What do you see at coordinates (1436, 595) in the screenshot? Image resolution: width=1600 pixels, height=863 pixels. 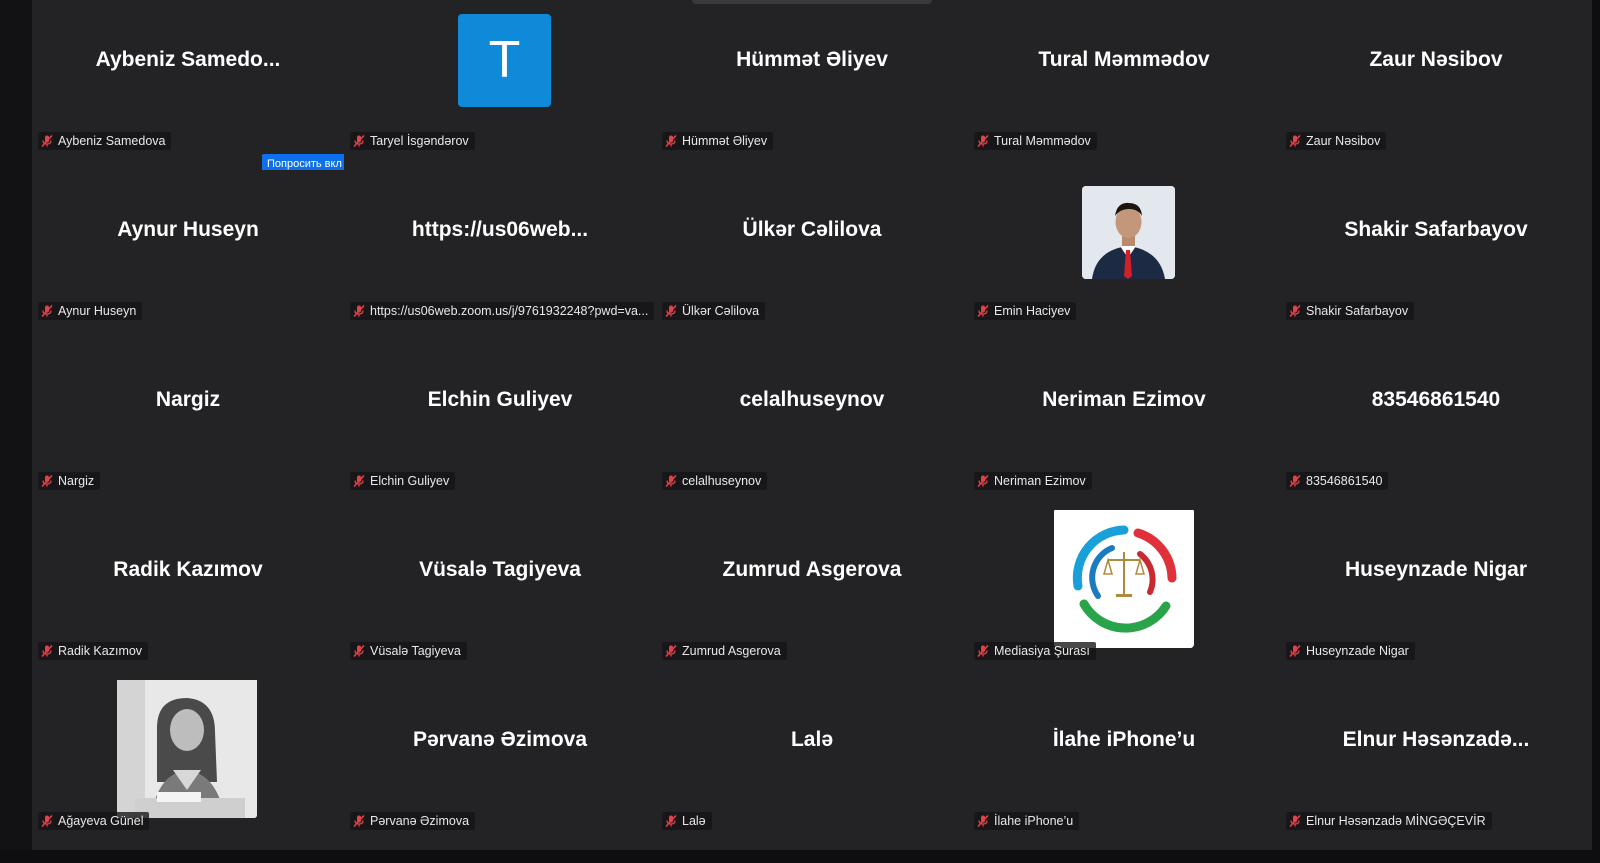 I see `participant-tile: Huseynzade Nigar Huseynzade Nigar` at bounding box center [1436, 595].